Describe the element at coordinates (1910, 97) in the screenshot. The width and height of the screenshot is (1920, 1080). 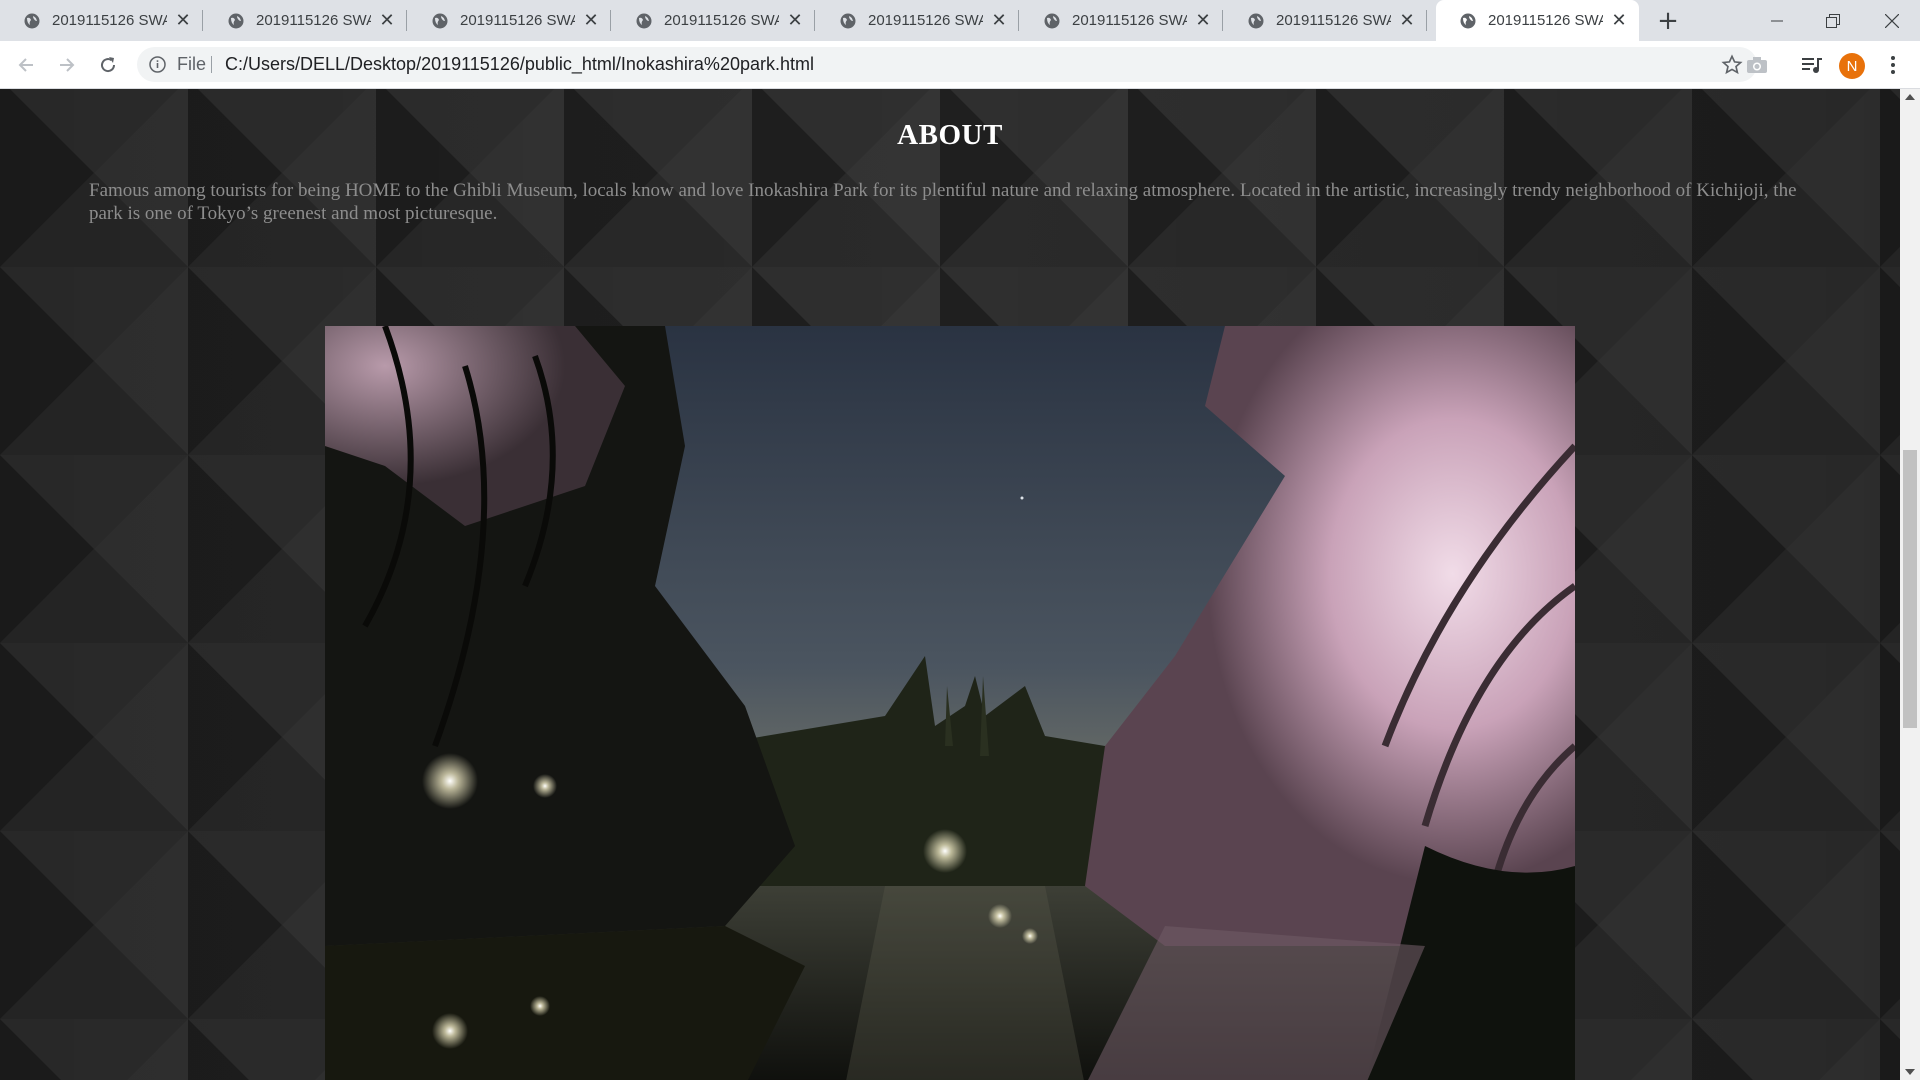
I see `scroll-up-arrow-icon` at that location.